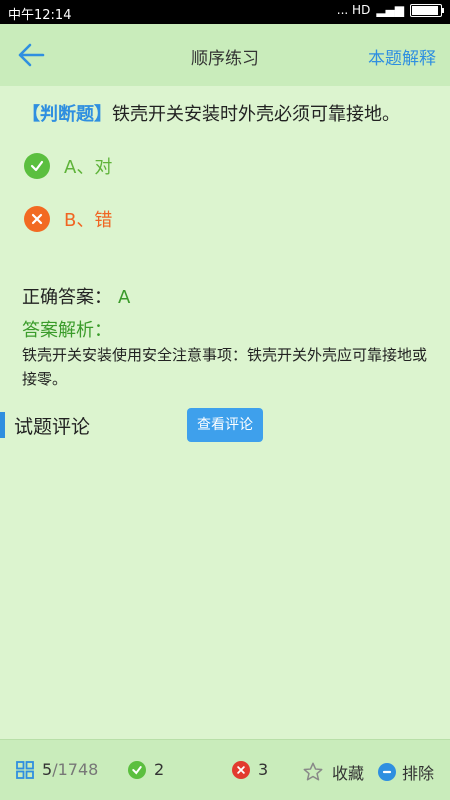 This screenshot has height=800, width=450. I want to click on correct-answer: 正确答案： A, so click(76, 296).